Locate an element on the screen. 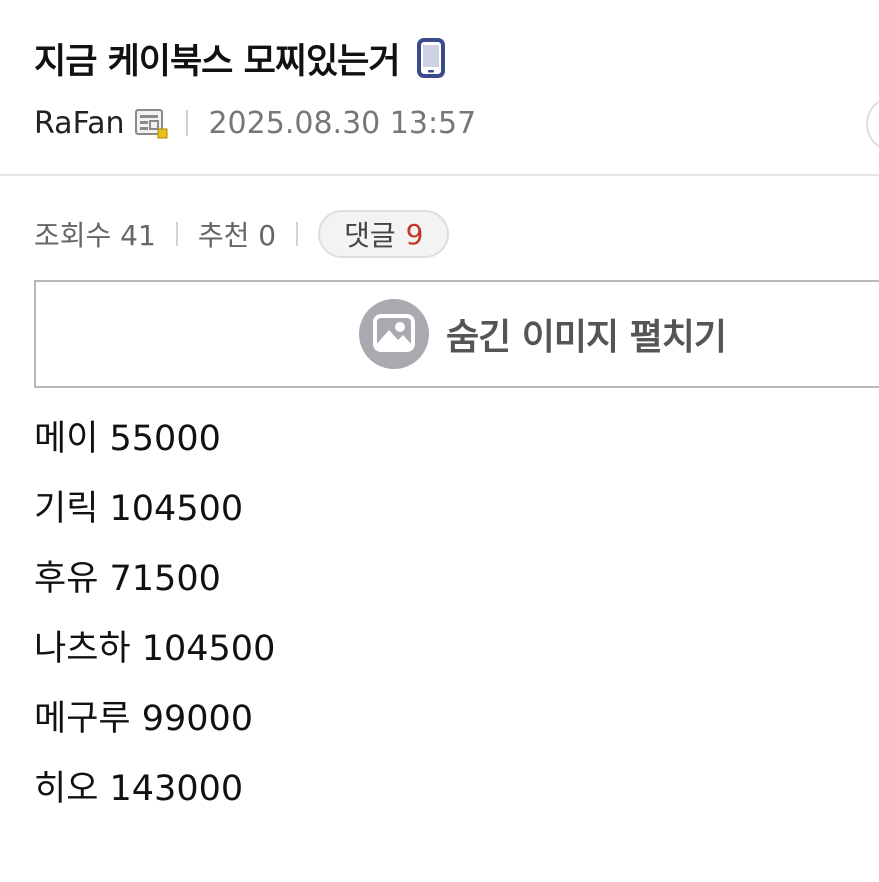 The height and width of the screenshot is (882, 879). meta-divider is located at coordinates (187, 123).